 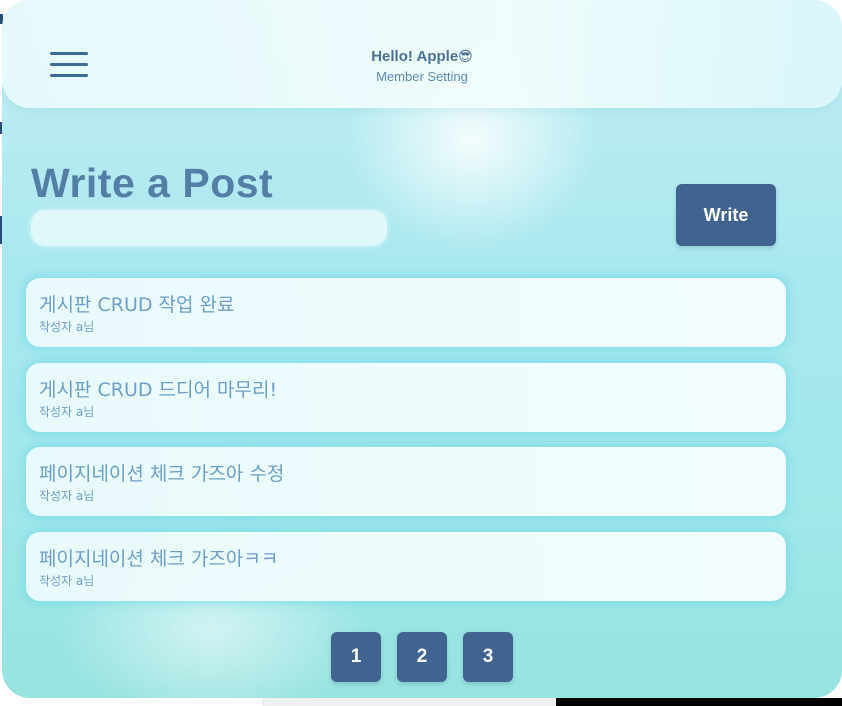 What do you see at coordinates (422, 76) in the screenshot?
I see `member-setting-link: Member Setting` at bounding box center [422, 76].